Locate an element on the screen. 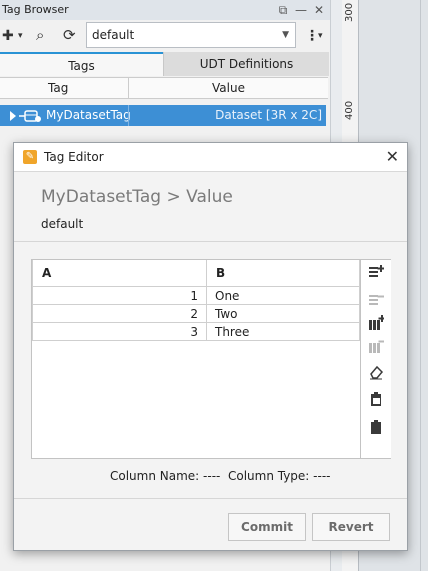  table-row: 2 Two is located at coordinates (196, 313).